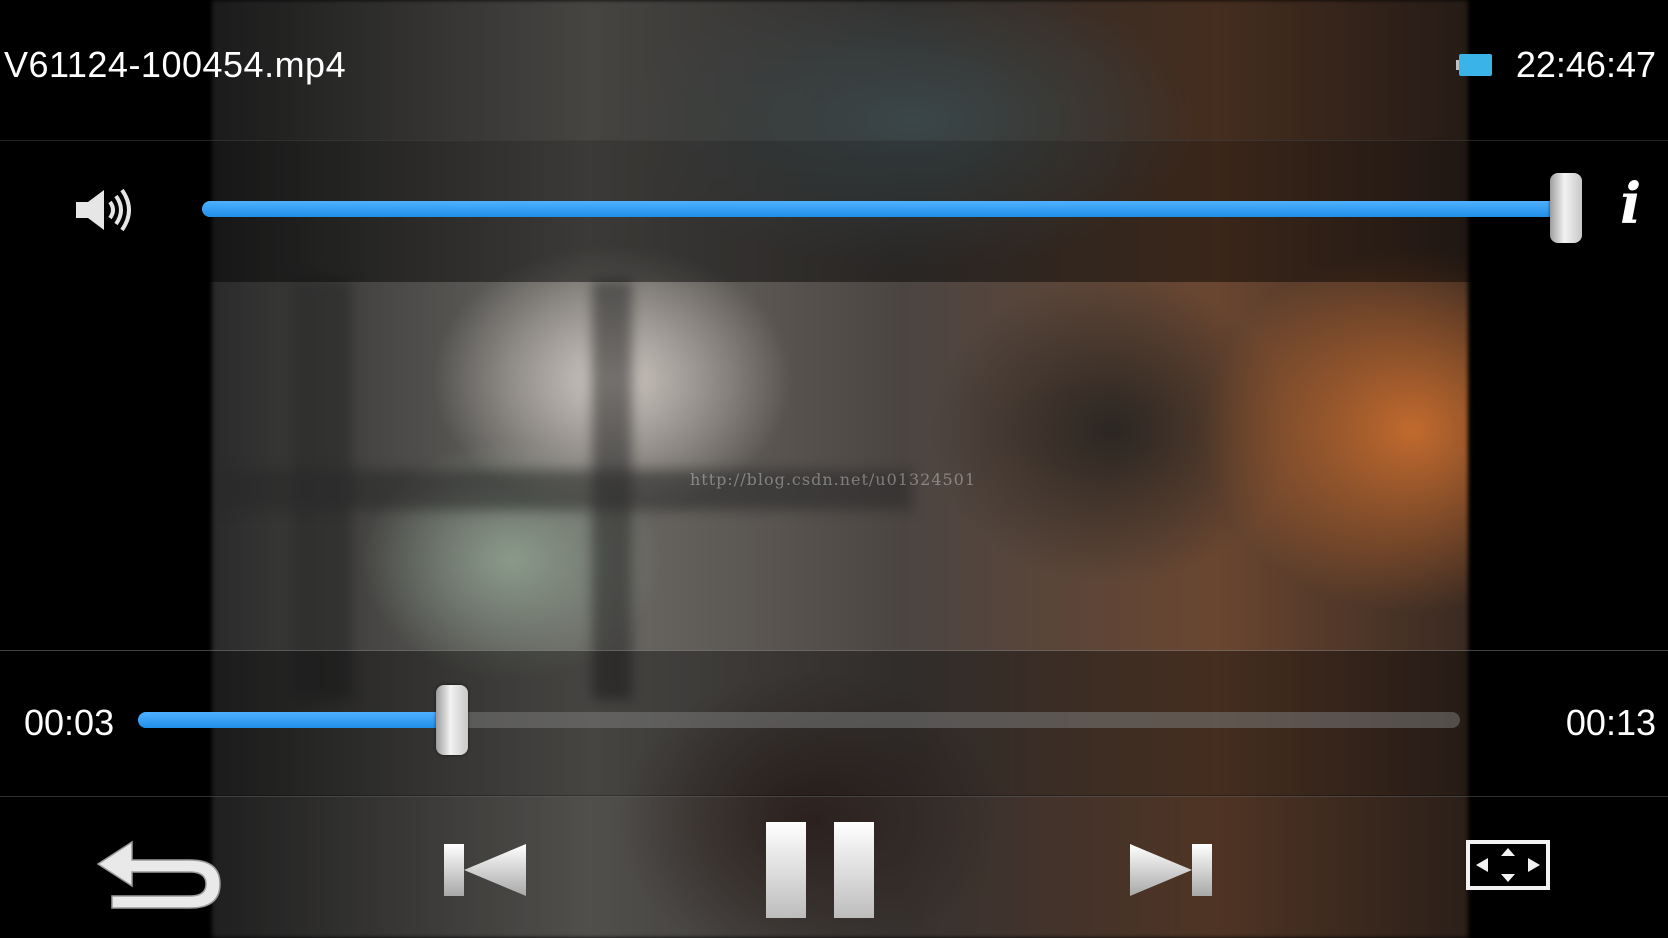 The image size is (1668, 938). I want to click on back-arrow-icon, so click(159, 870).